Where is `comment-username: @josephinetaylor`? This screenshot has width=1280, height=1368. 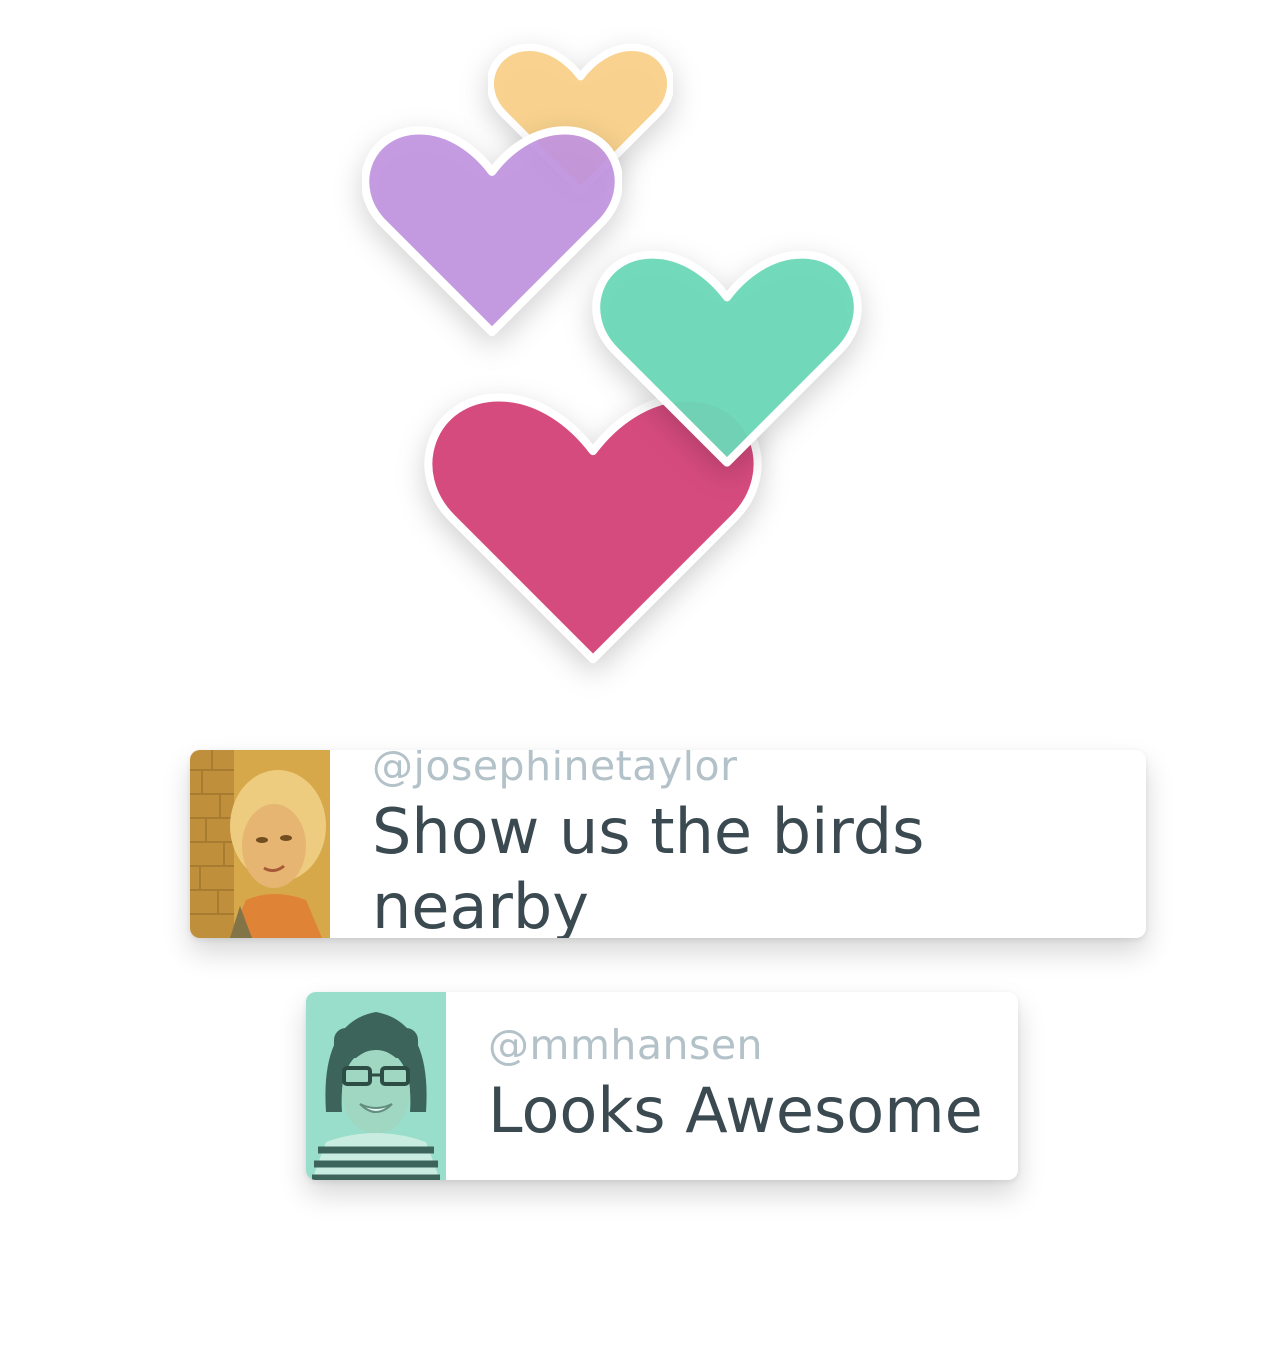
comment-username: @josephinetaylor is located at coordinates (759, 769).